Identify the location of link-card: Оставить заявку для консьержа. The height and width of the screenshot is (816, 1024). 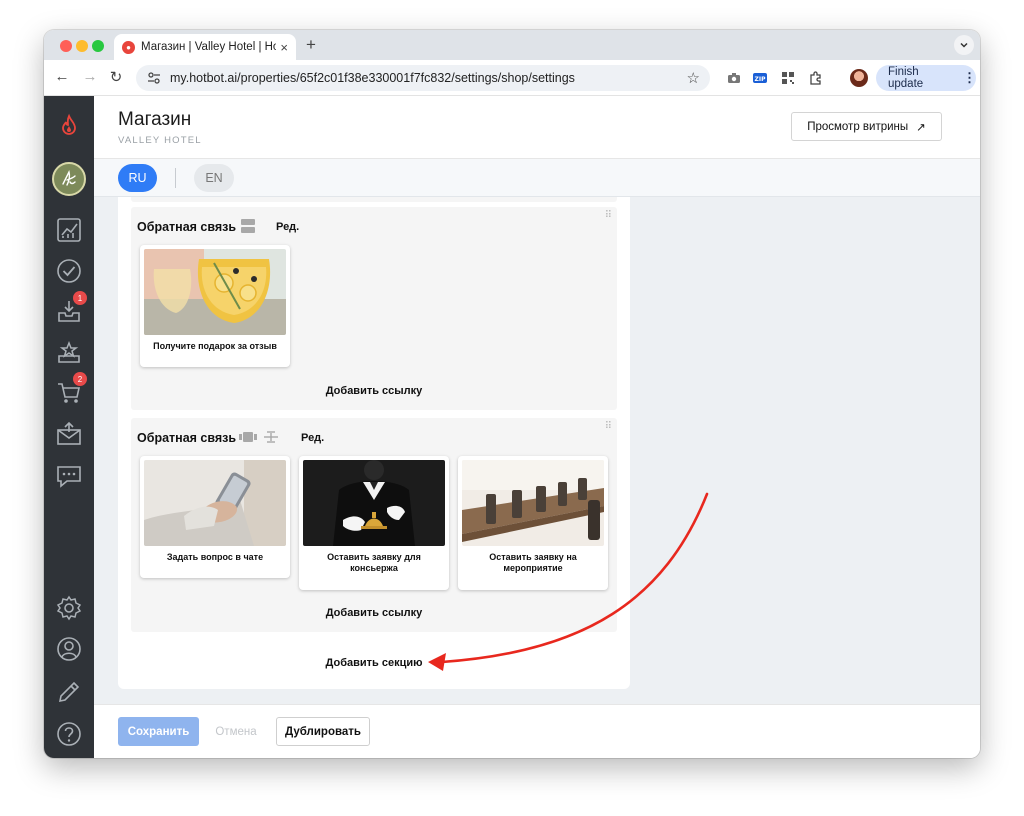
(374, 523).